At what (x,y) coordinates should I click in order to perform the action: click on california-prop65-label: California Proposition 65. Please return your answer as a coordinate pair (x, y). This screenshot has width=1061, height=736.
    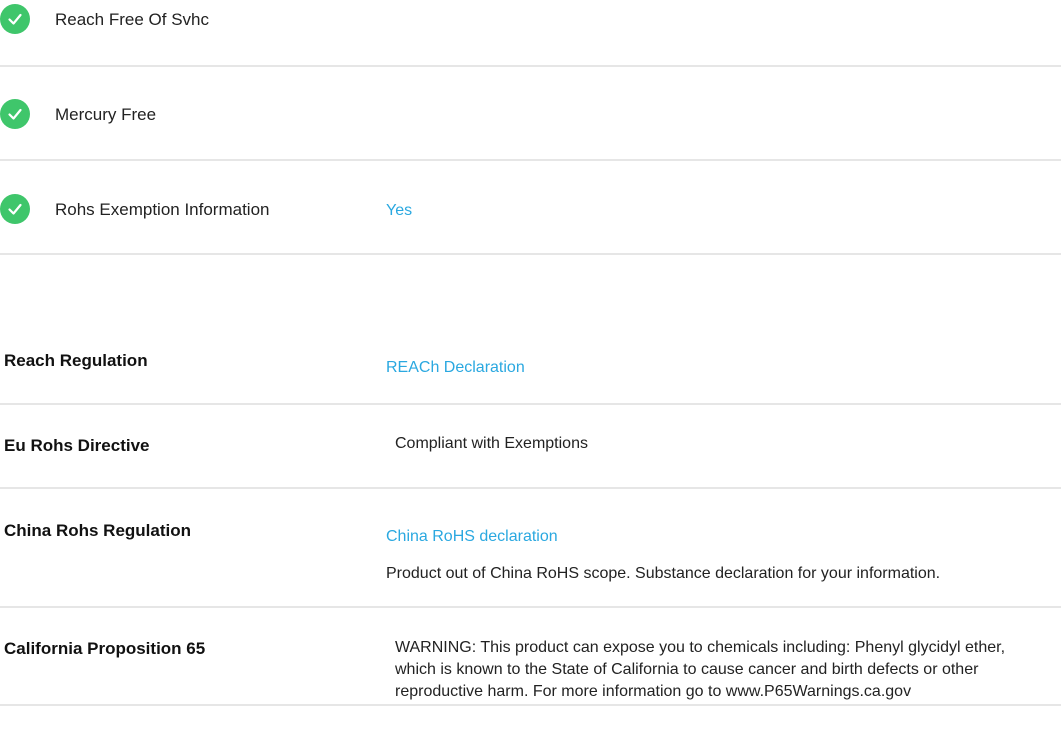
    Looking at the image, I should click on (105, 648).